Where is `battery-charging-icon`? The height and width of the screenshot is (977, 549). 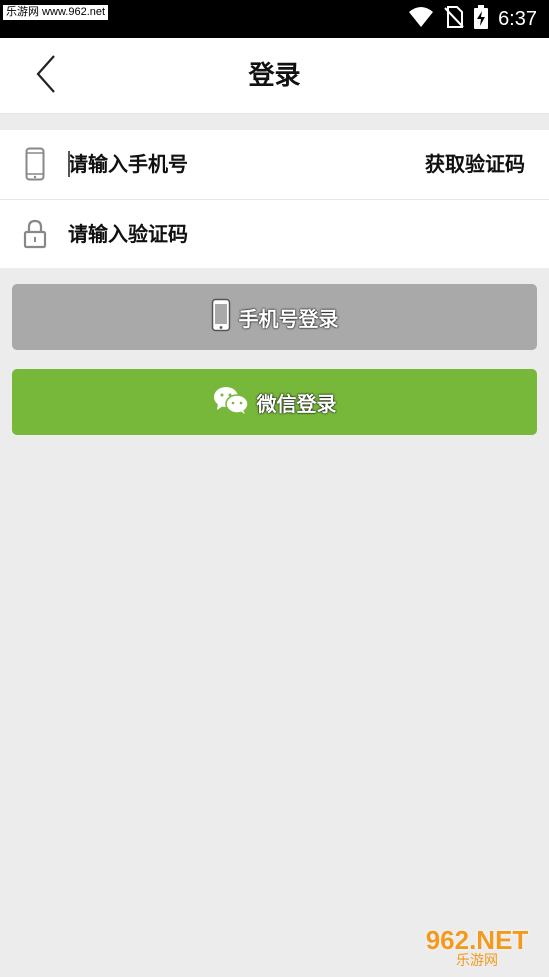 battery-charging-icon is located at coordinates (481, 19).